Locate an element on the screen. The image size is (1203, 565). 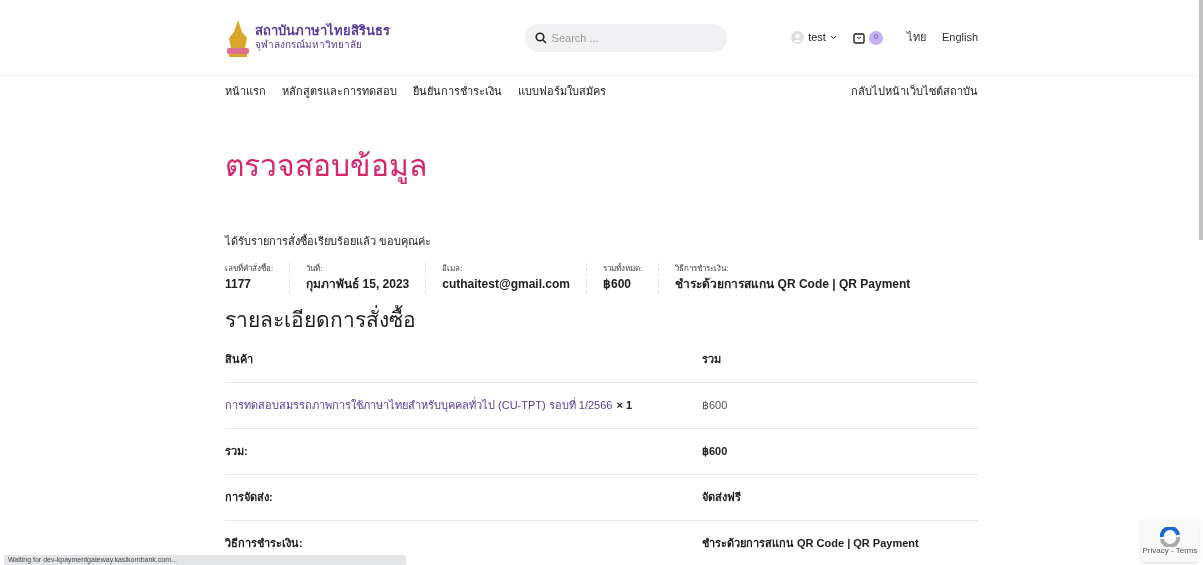
institute-name: สถาบันภาษาไทยสิรินธร is located at coordinates (322, 31).